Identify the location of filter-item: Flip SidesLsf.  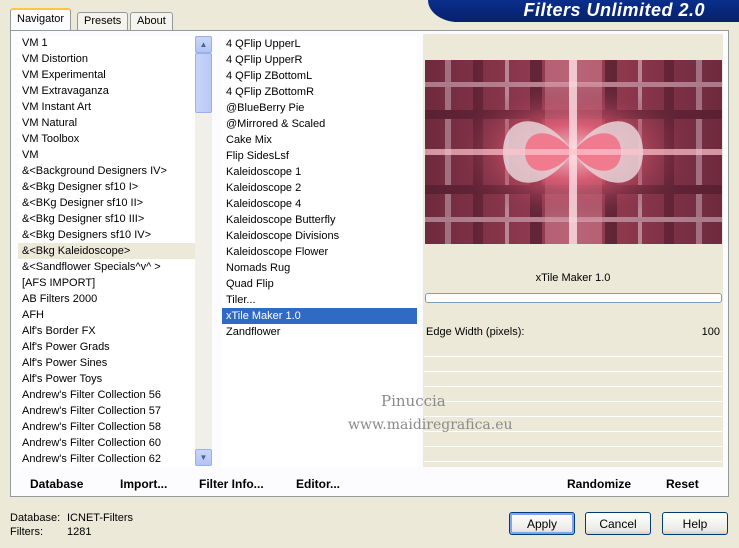
(319, 156).